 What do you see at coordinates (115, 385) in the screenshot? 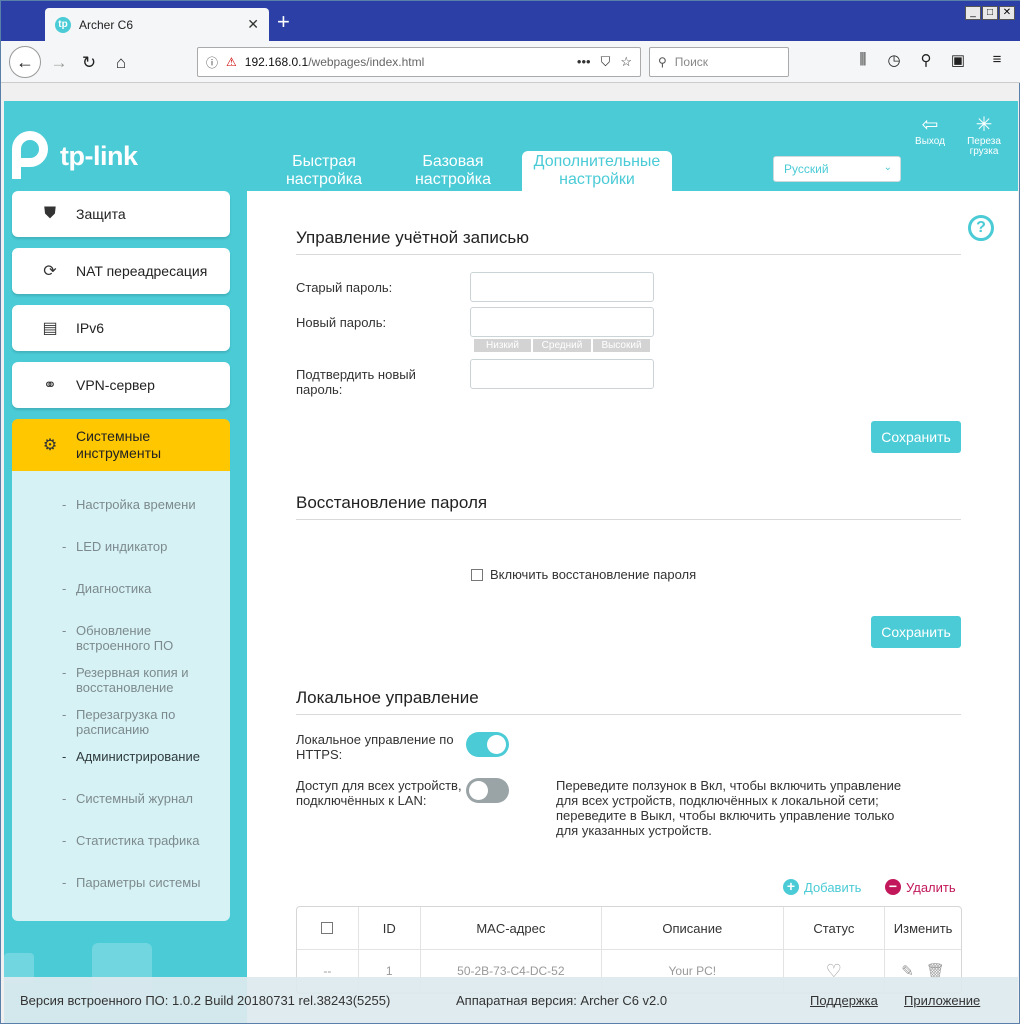
I see `sidebar-item-label: VPN-сервер` at bounding box center [115, 385].